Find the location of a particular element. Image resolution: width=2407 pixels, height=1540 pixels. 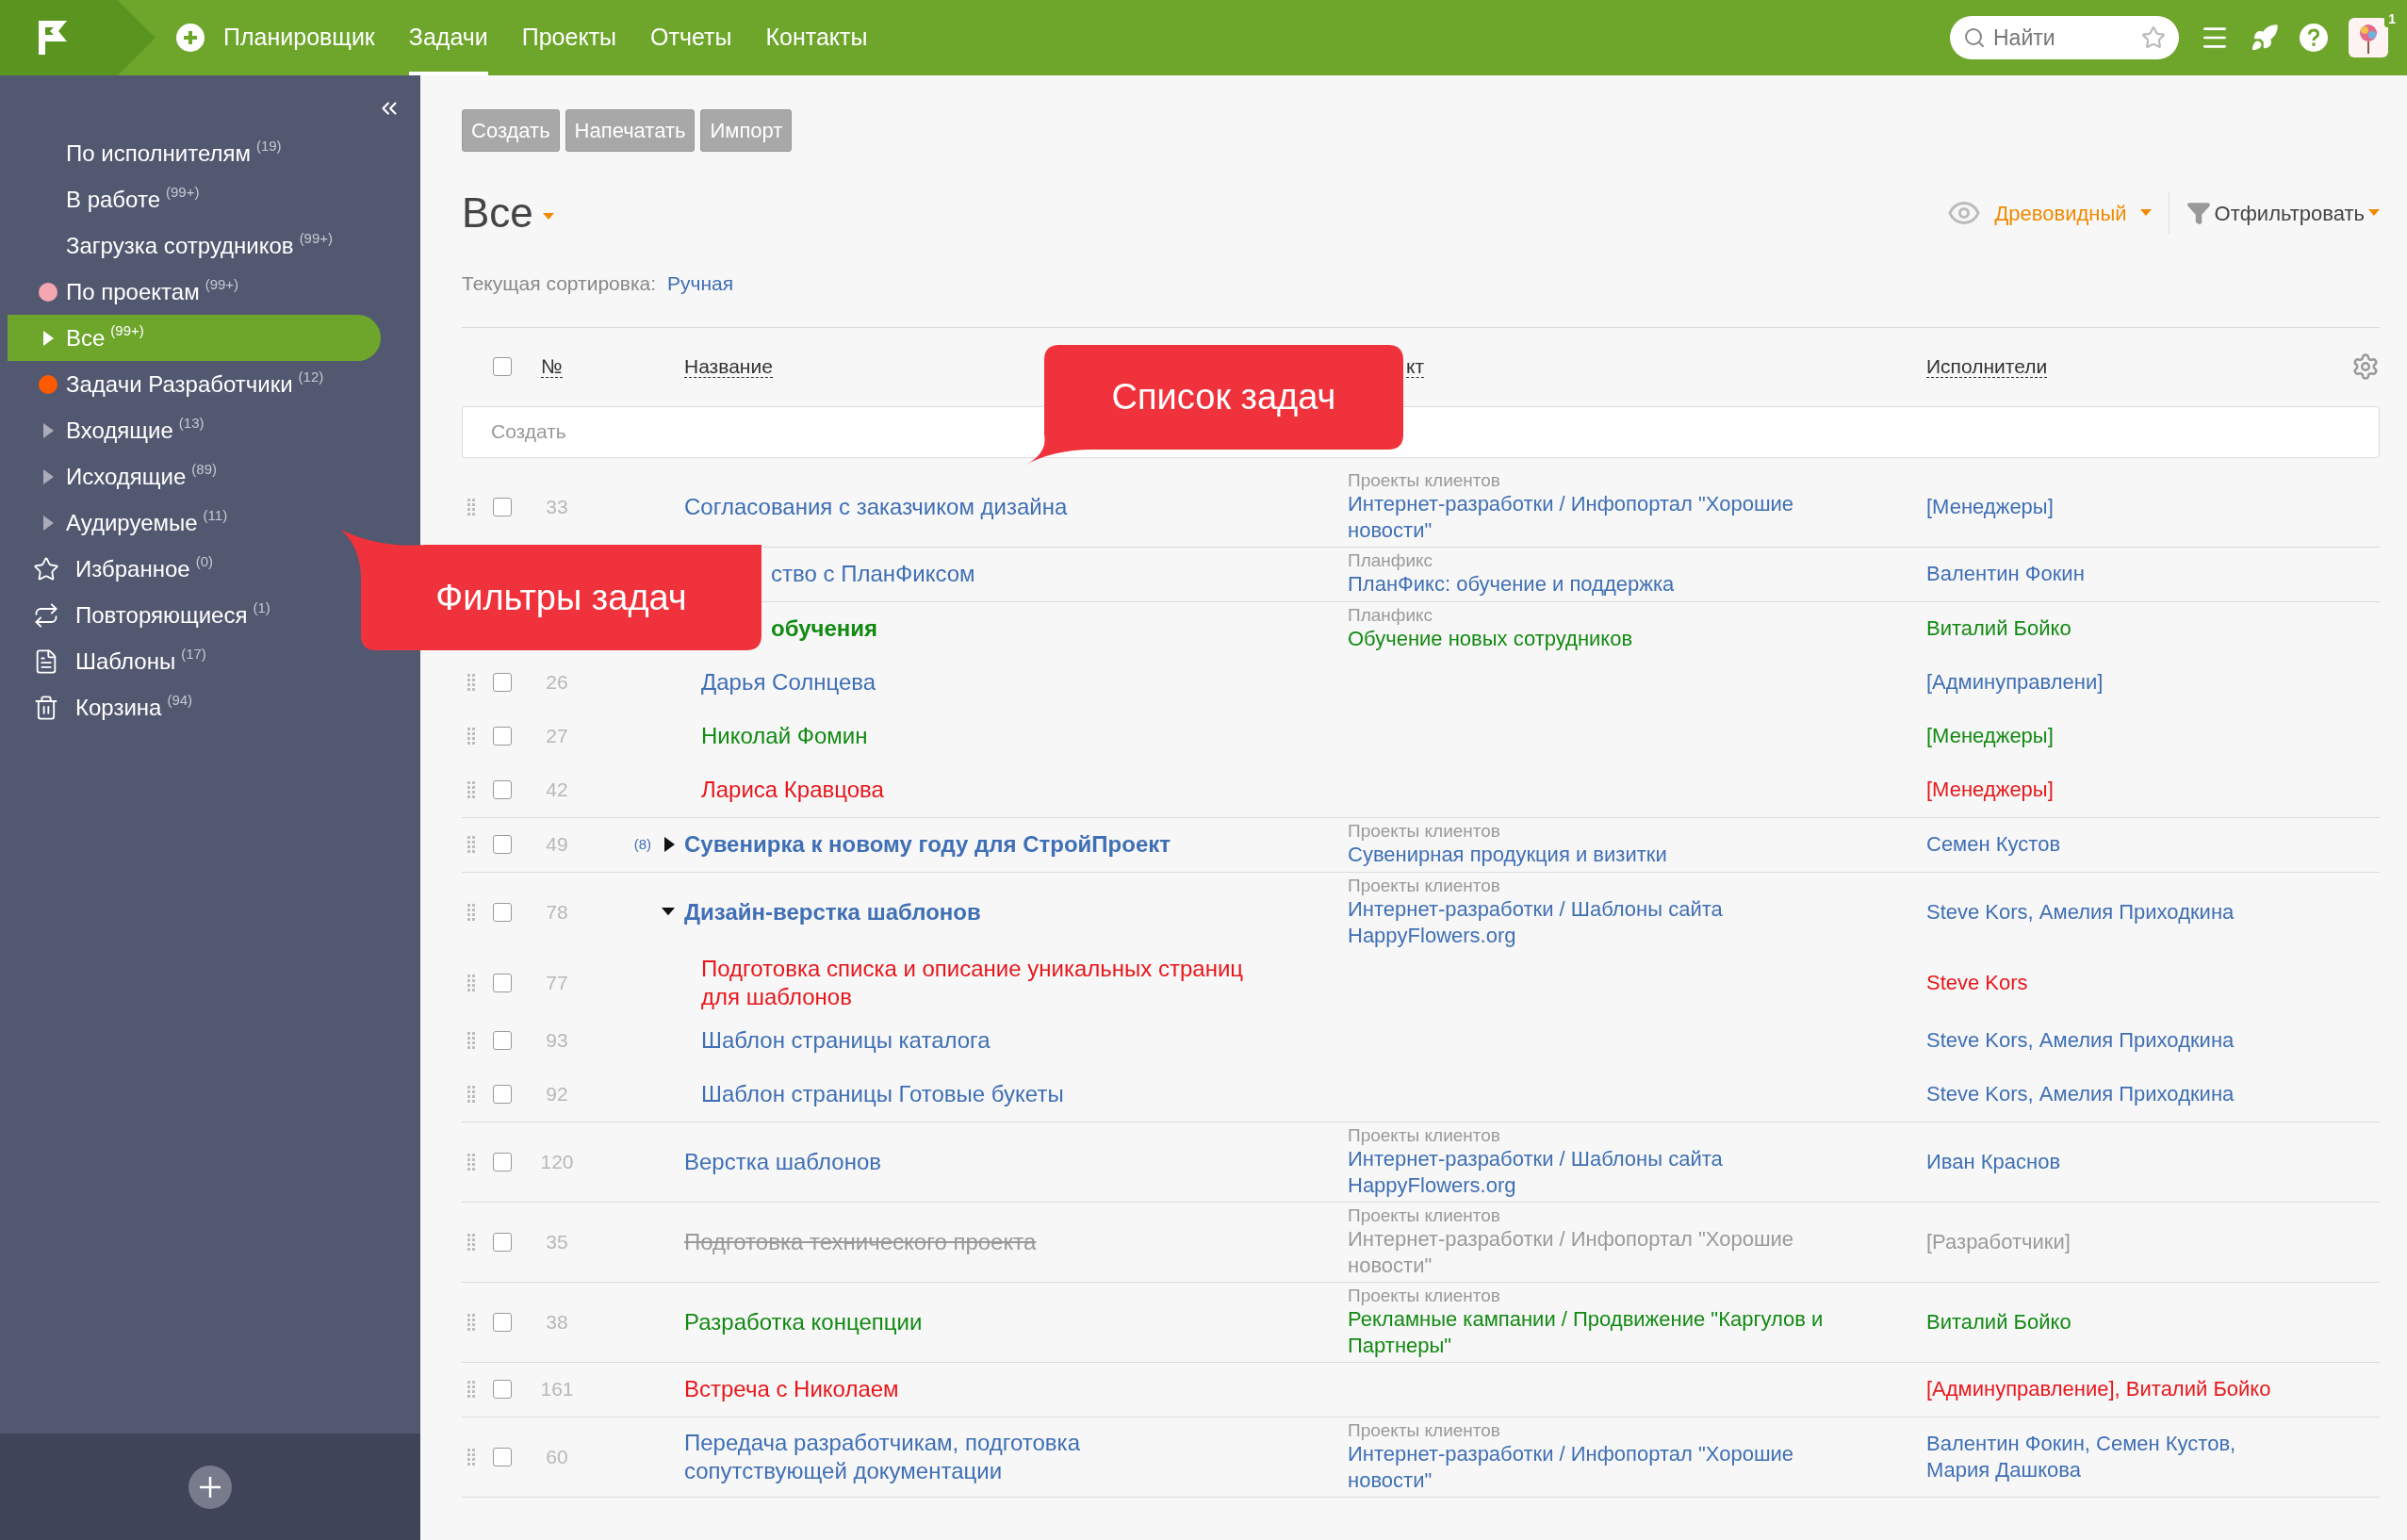

search-field: Найти is located at coordinates (2064, 37).